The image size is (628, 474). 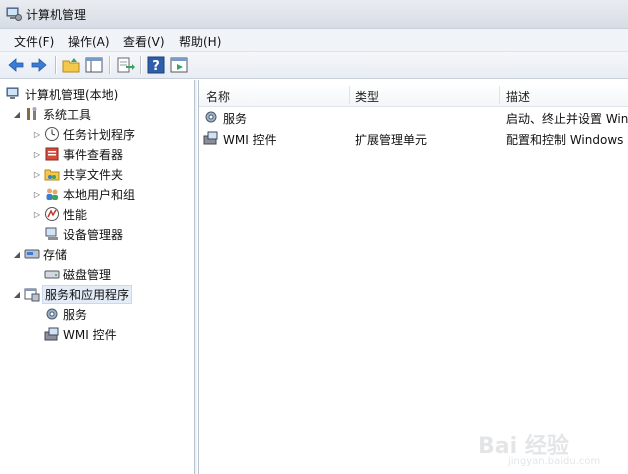 What do you see at coordinates (72, 94) in the screenshot?
I see `tree-label: 计算机管理(本地)` at bounding box center [72, 94].